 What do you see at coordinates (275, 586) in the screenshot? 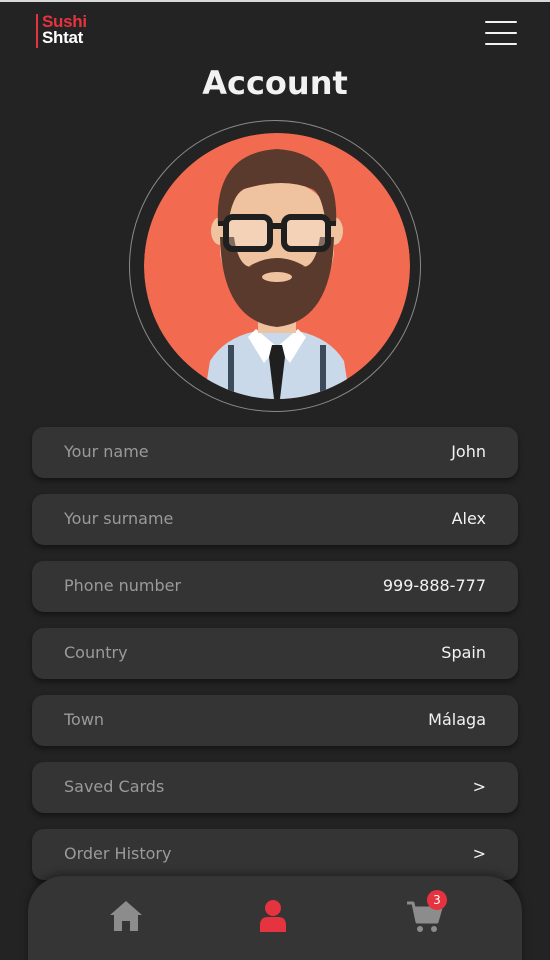
I see `field-phone: Phone number 999-888-777` at bounding box center [275, 586].